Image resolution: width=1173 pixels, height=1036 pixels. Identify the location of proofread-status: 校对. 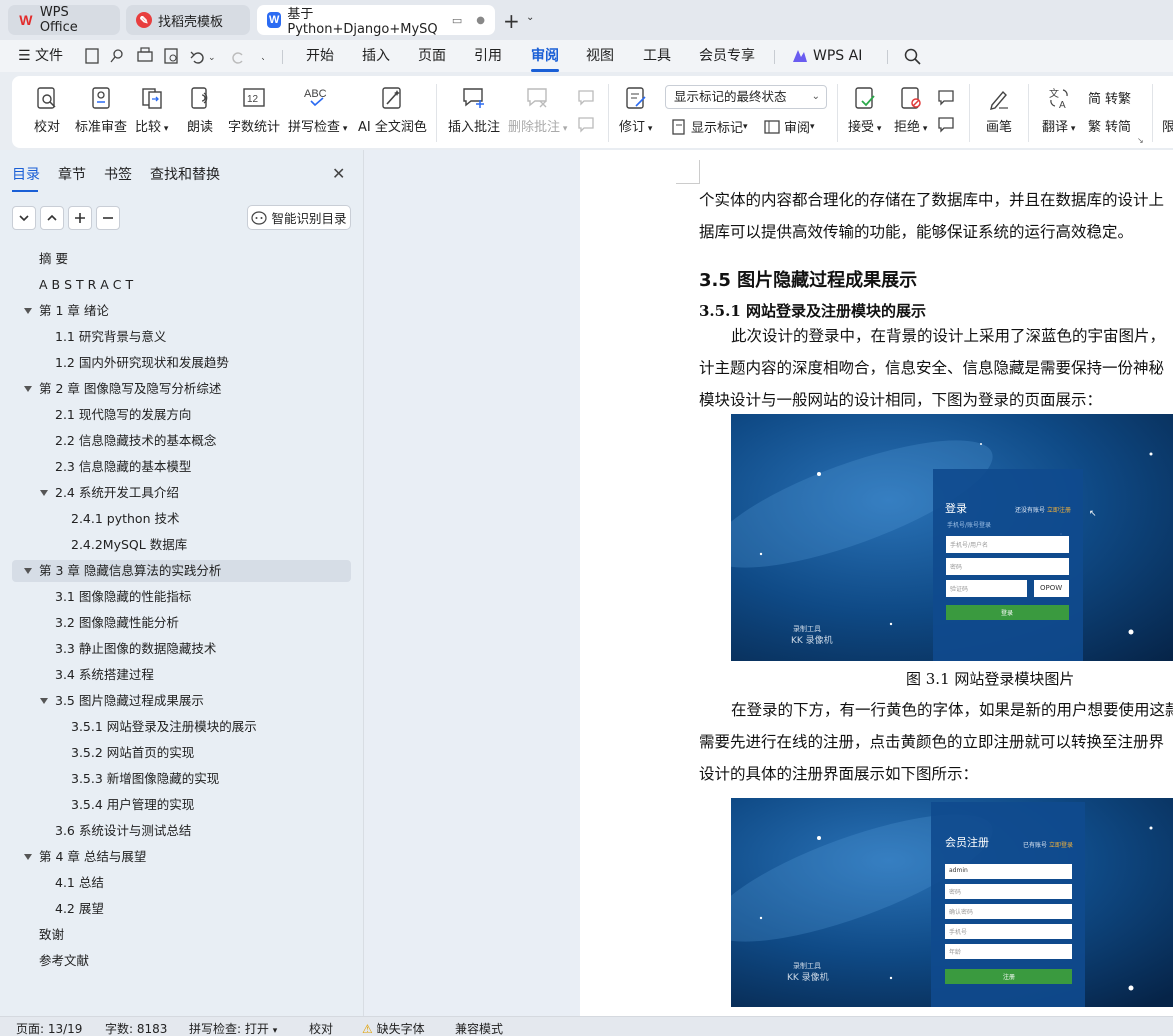
(321, 1028).